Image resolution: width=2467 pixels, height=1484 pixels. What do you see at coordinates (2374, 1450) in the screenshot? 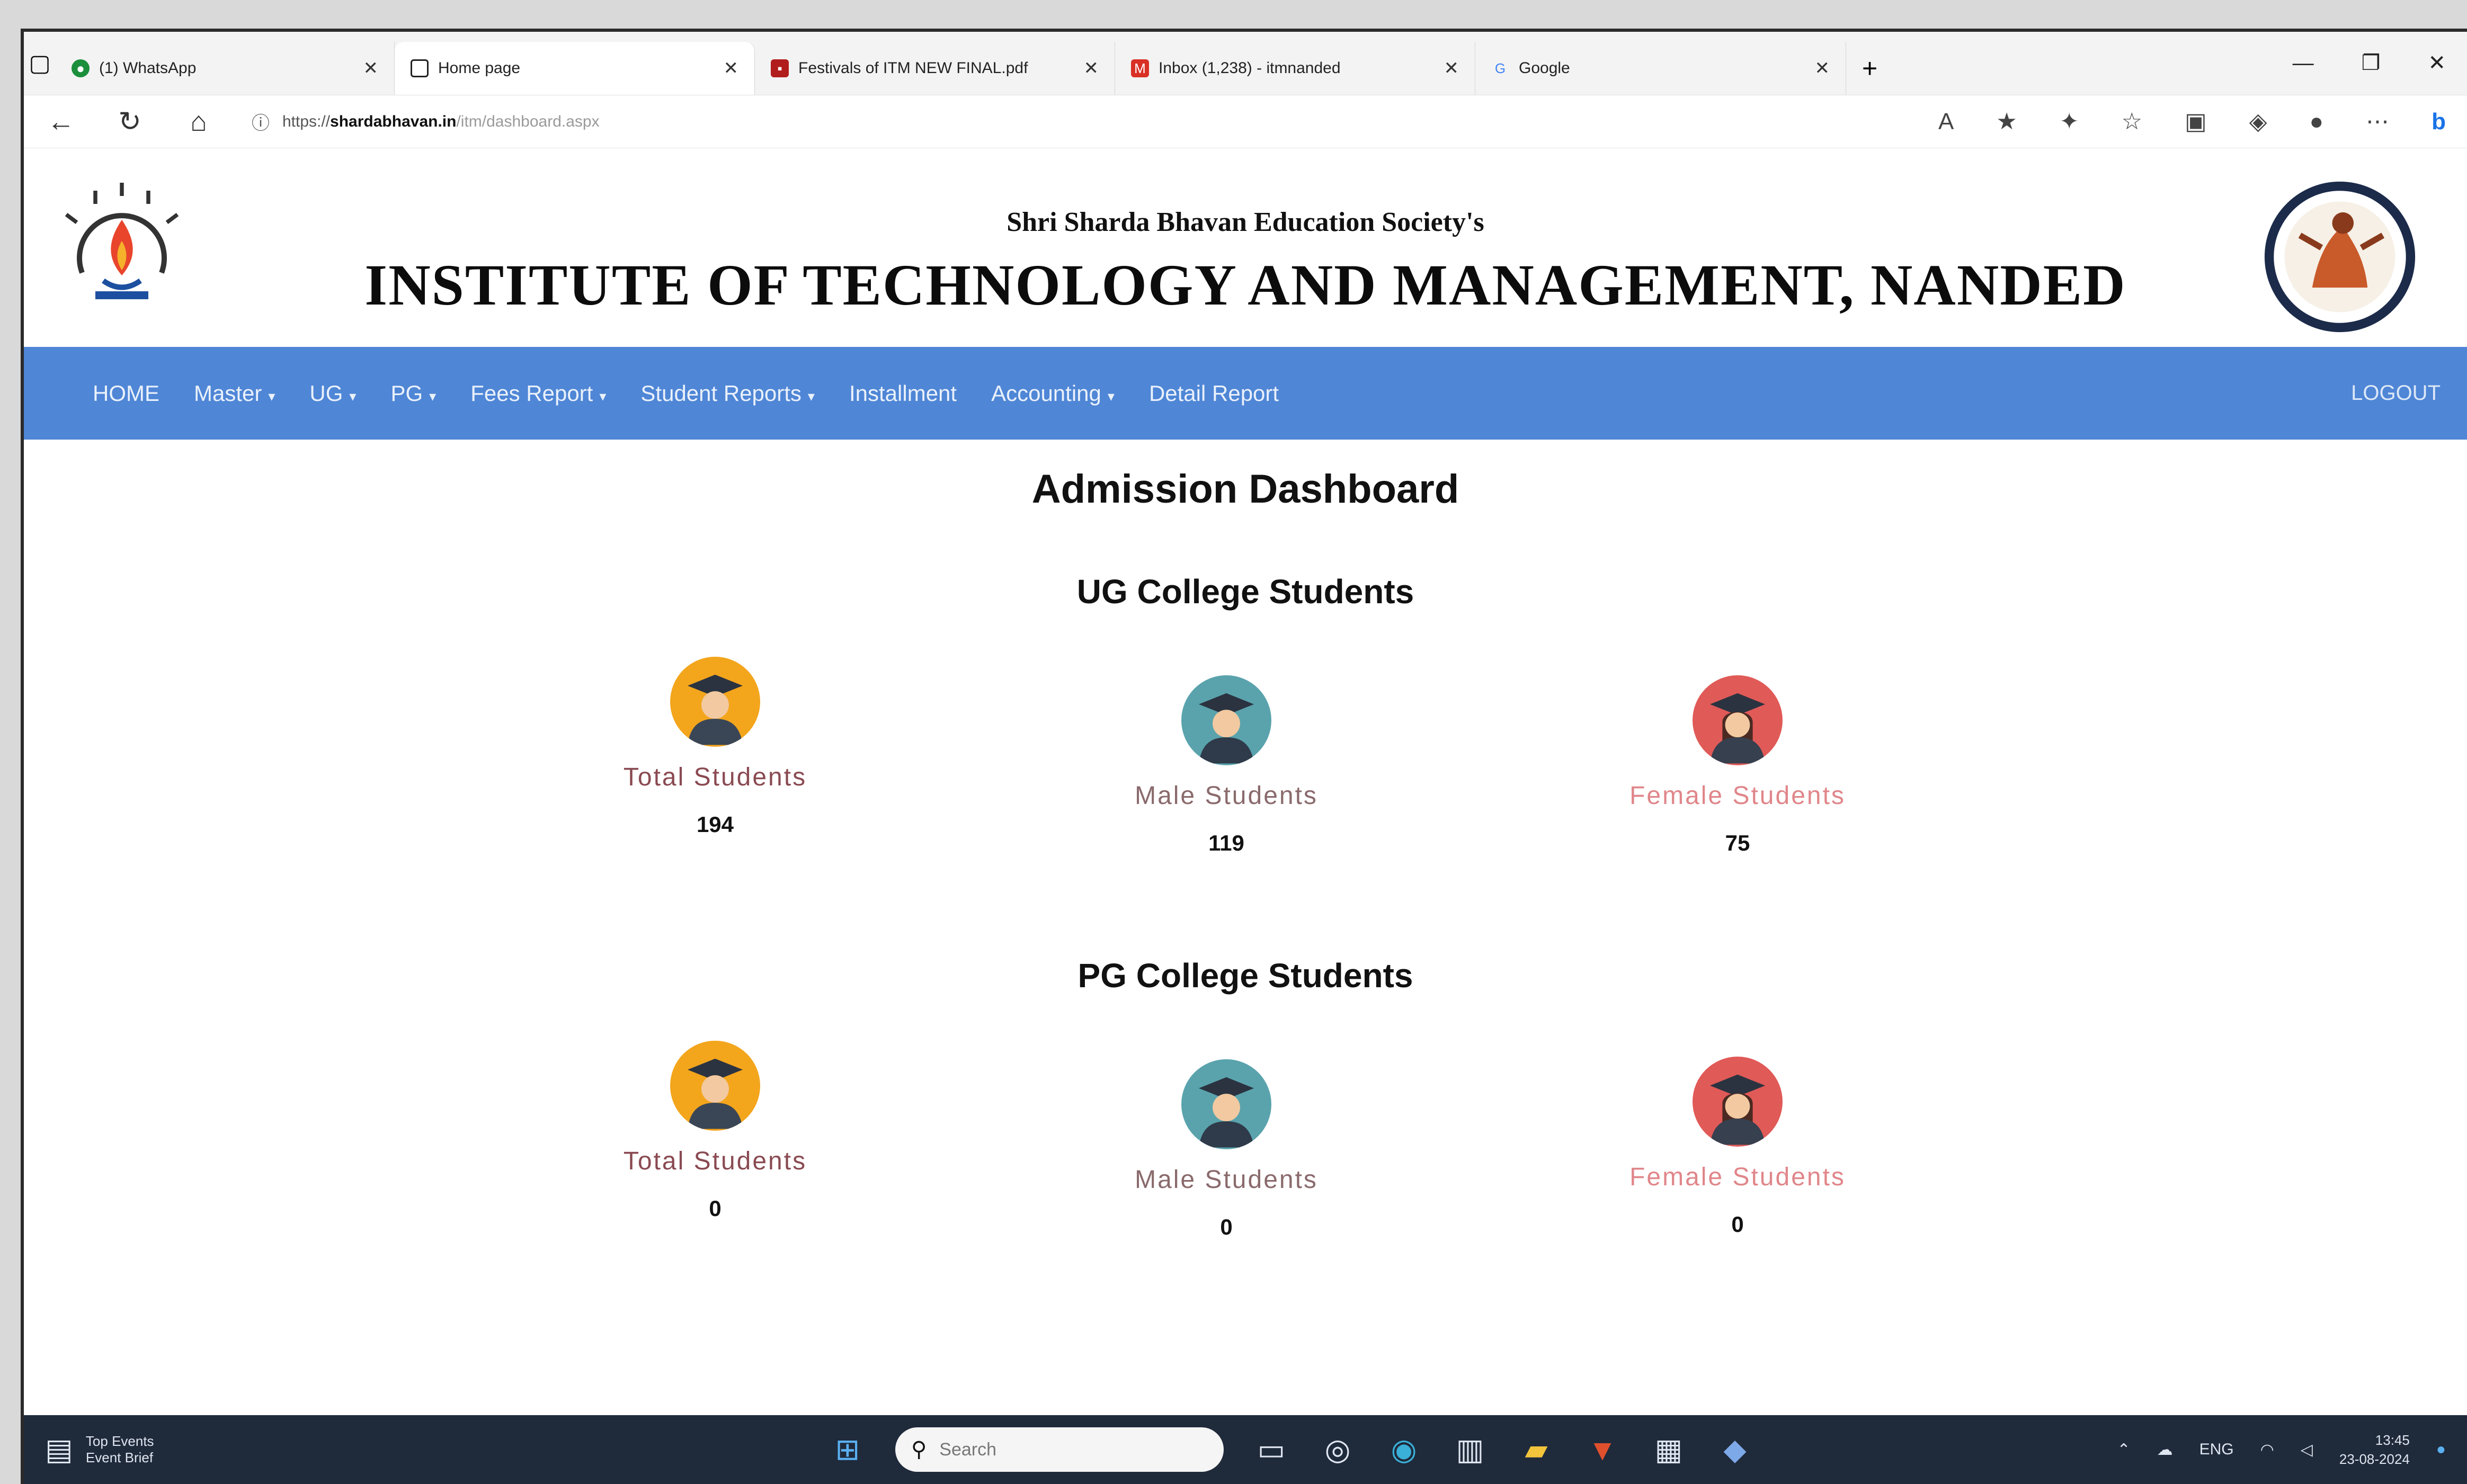
I see `clock: 13:45 23-08-2024` at bounding box center [2374, 1450].